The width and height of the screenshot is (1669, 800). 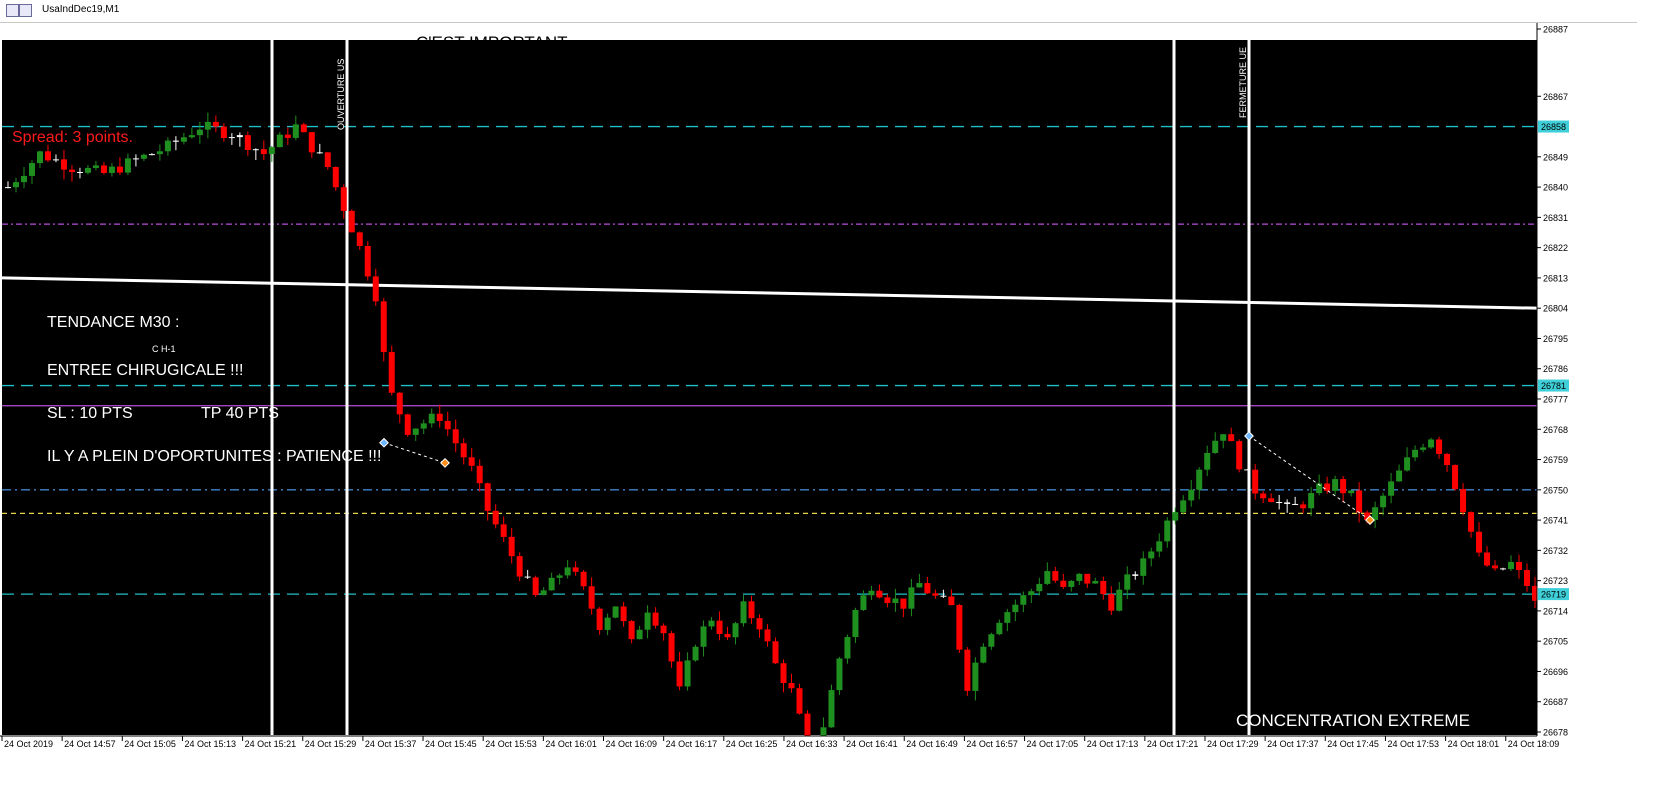 What do you see at coordinates (1353, 744) in the screenshot?
I see `time-tick-label-22: 24 Oct 17:45` at bounding box center [1353, 744].